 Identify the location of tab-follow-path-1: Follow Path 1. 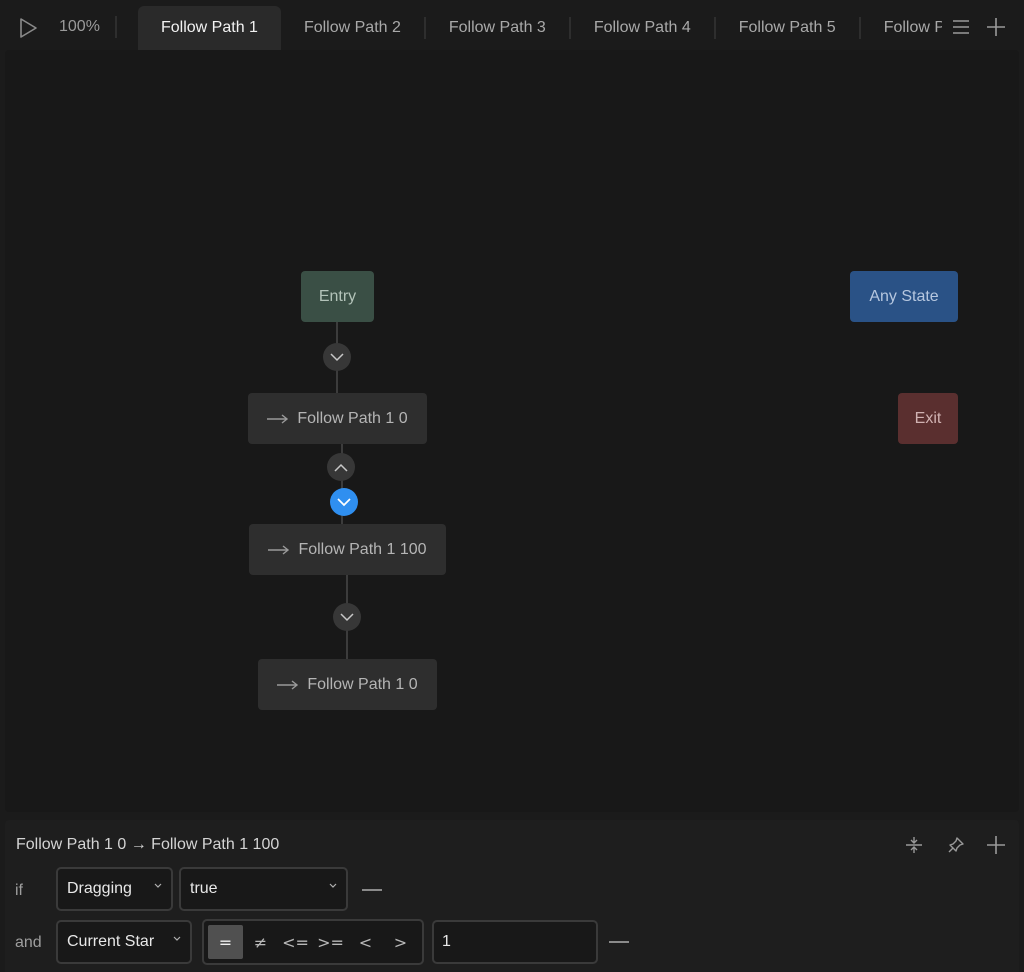
(209, 28).